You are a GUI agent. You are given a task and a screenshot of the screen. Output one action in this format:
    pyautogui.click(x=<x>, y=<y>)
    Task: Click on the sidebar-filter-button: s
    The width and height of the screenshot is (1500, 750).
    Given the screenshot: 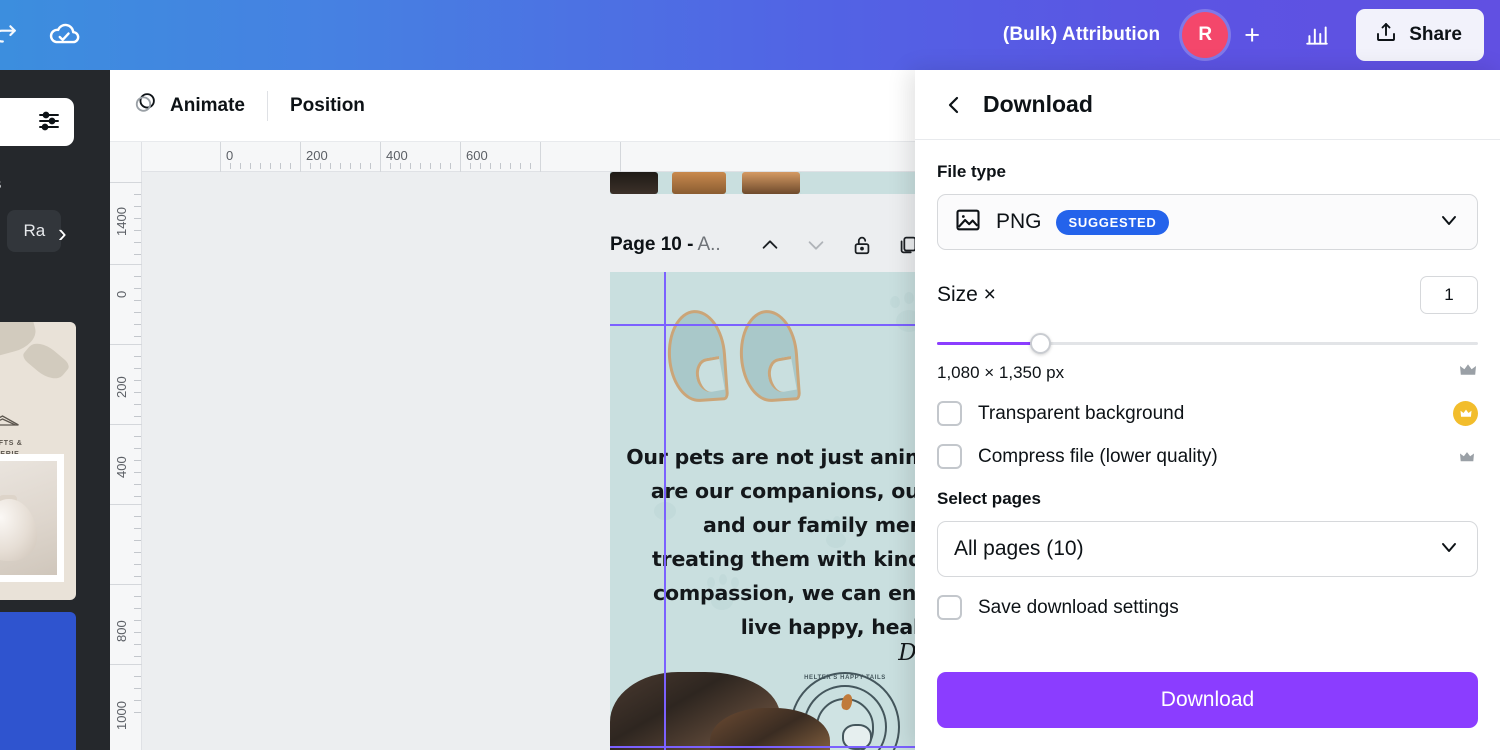 What is the action you would take?
    pyautogui.click(x=37, y=122)
    